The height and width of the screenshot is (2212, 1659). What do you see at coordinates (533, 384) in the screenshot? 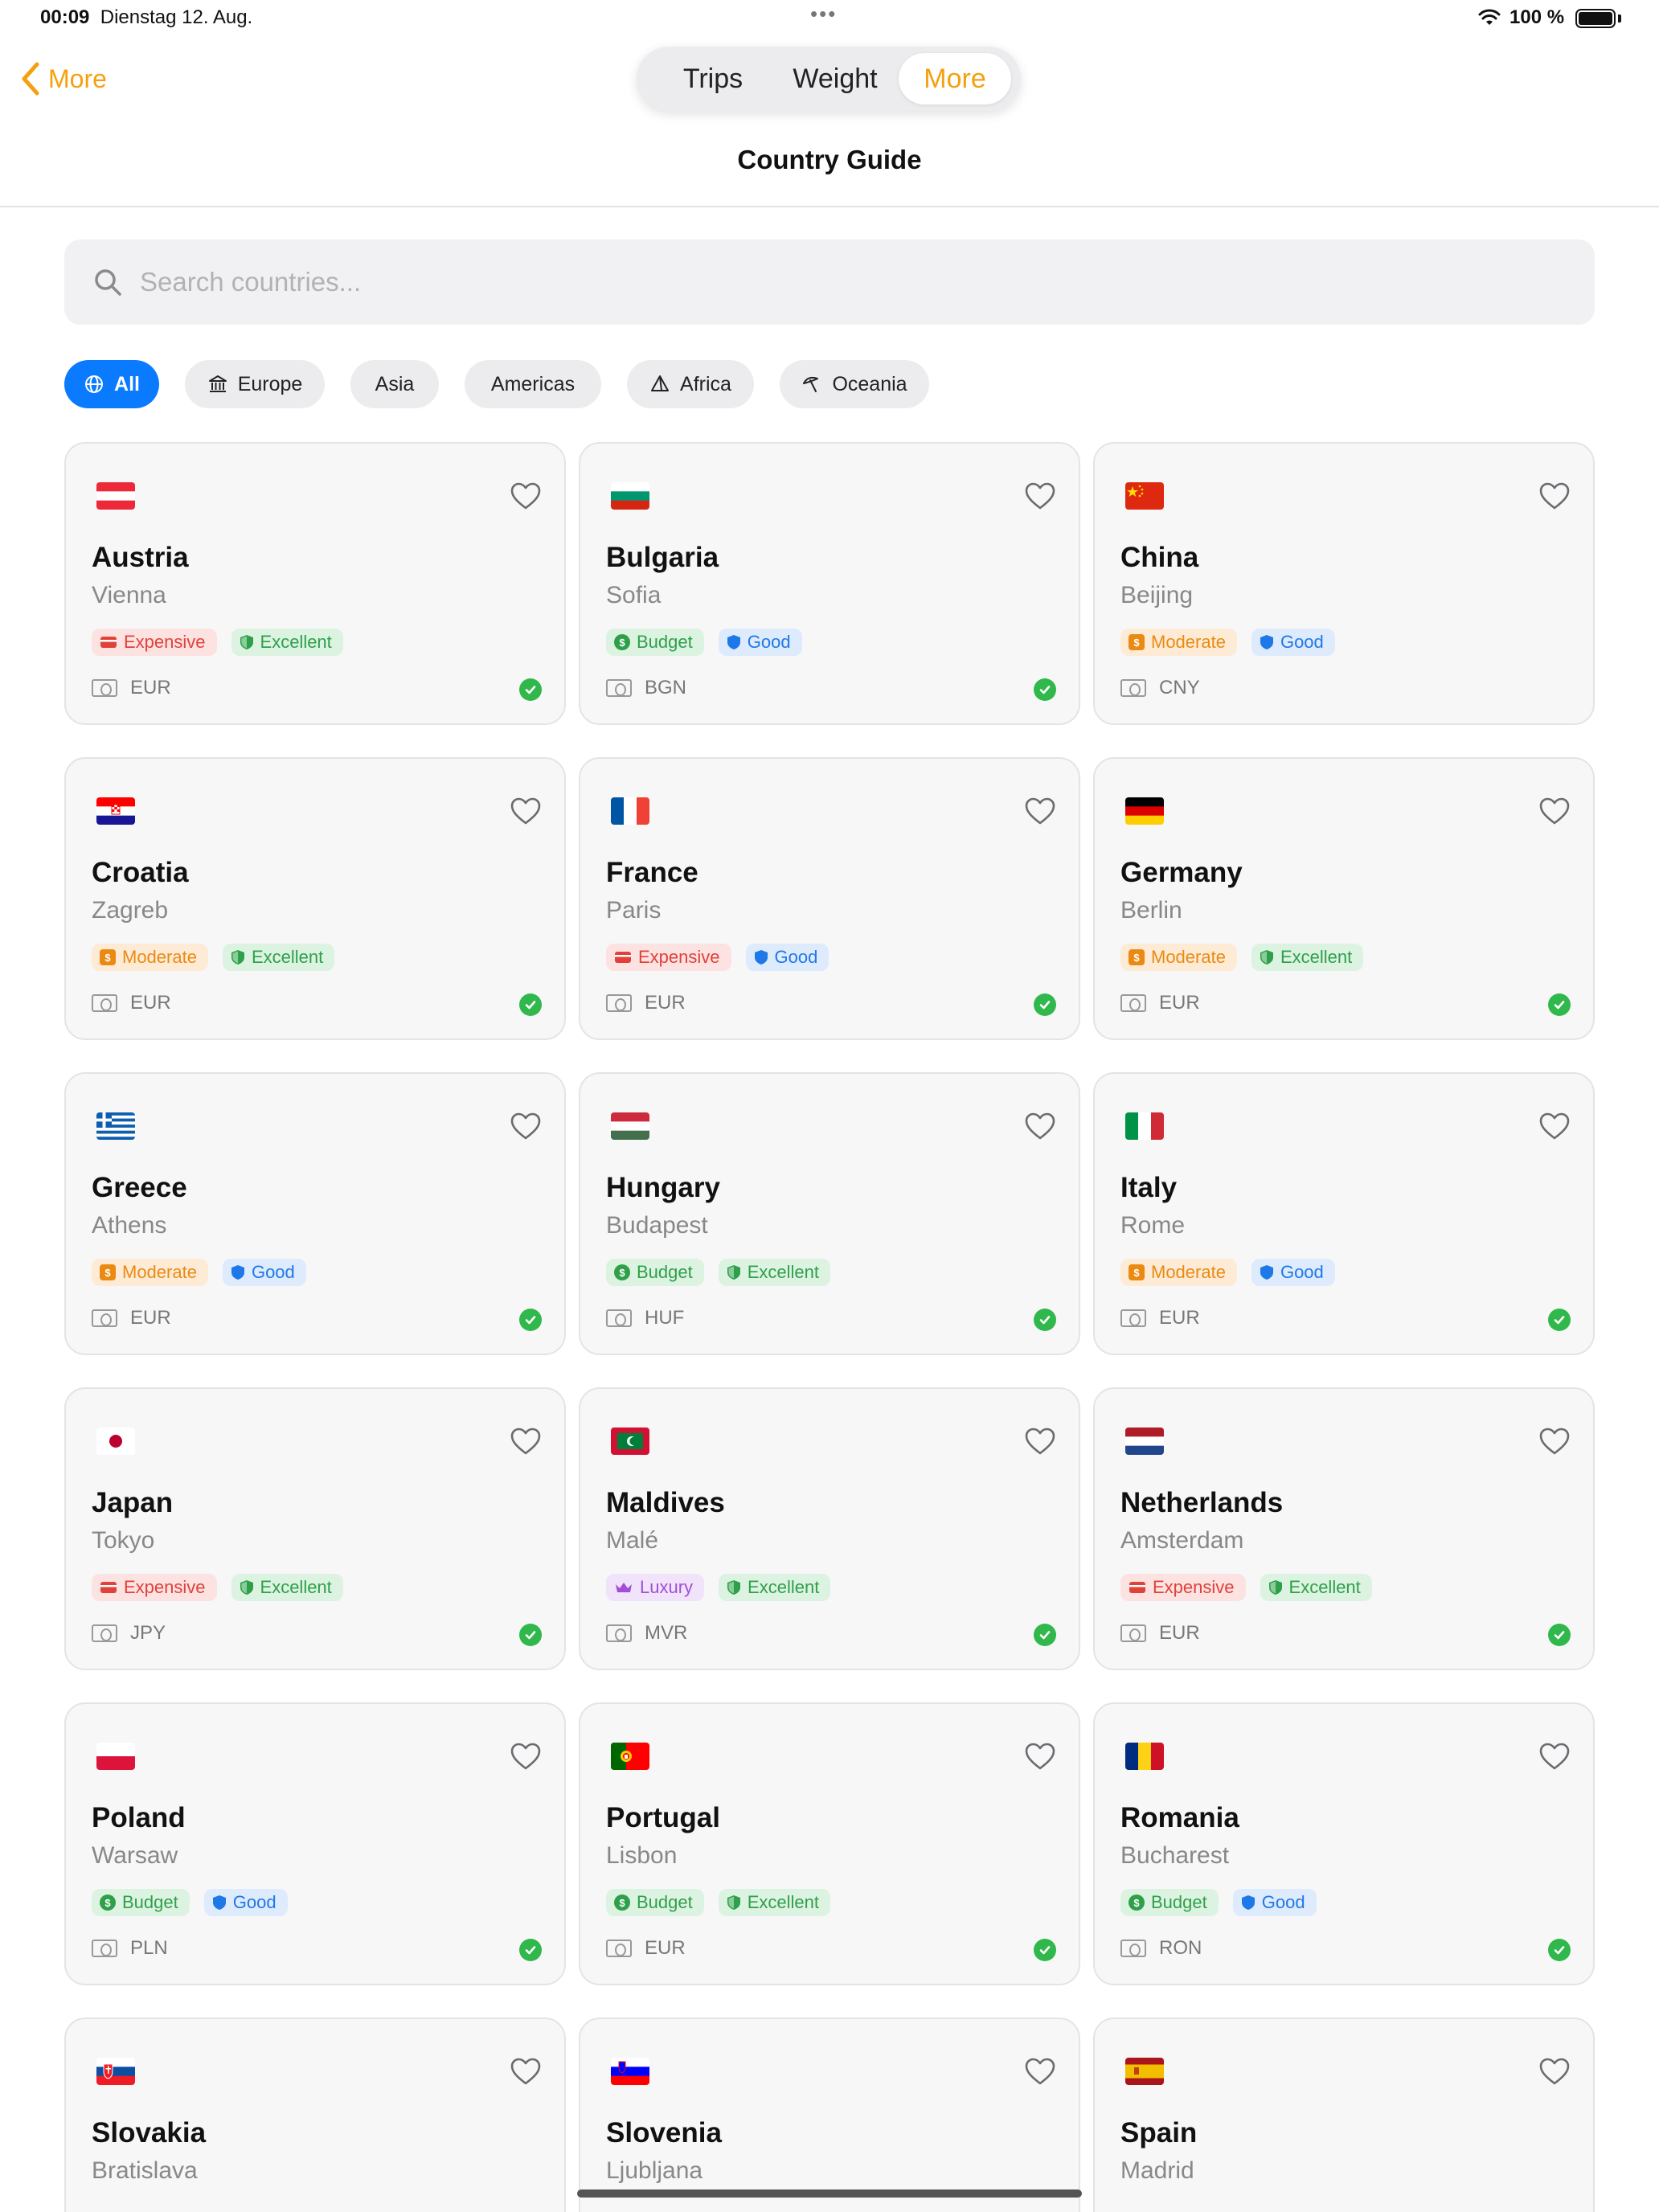
I see `filter-chip-americas: Americas` at bounding box center [533, 384].